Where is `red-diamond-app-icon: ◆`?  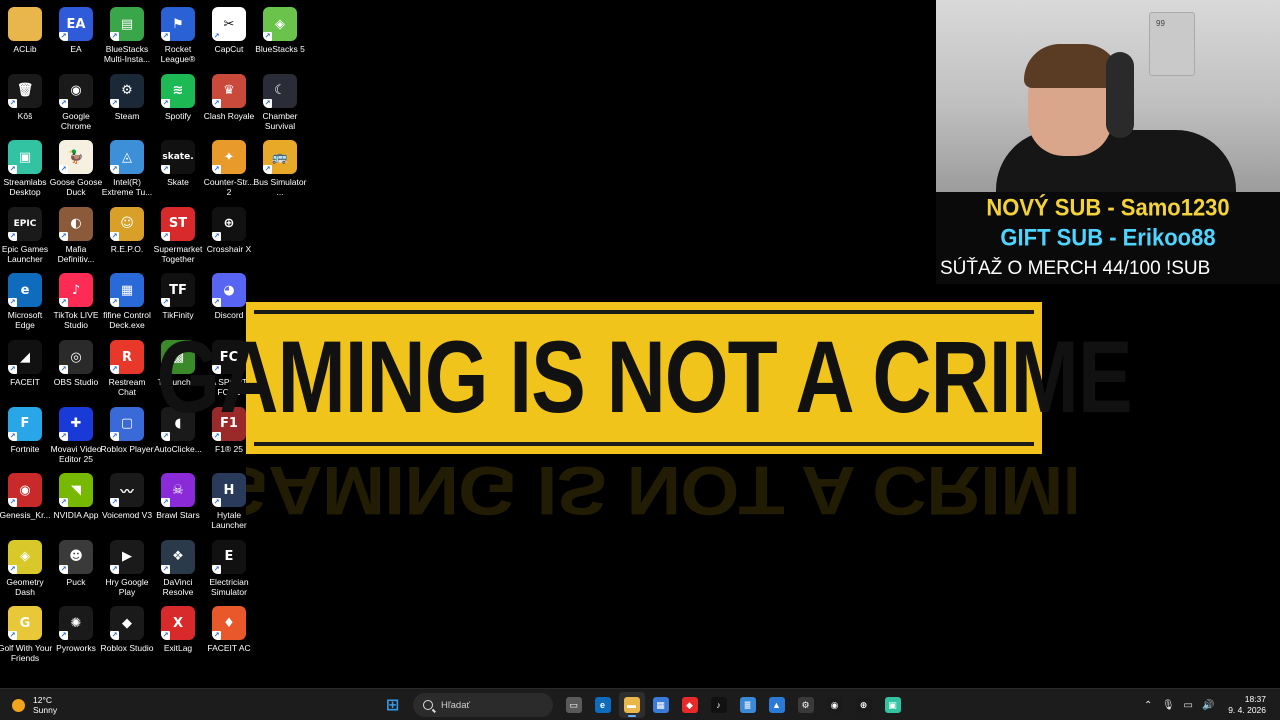 red-diamond-app-icon: ◆ is located at coordinates (689, 705).